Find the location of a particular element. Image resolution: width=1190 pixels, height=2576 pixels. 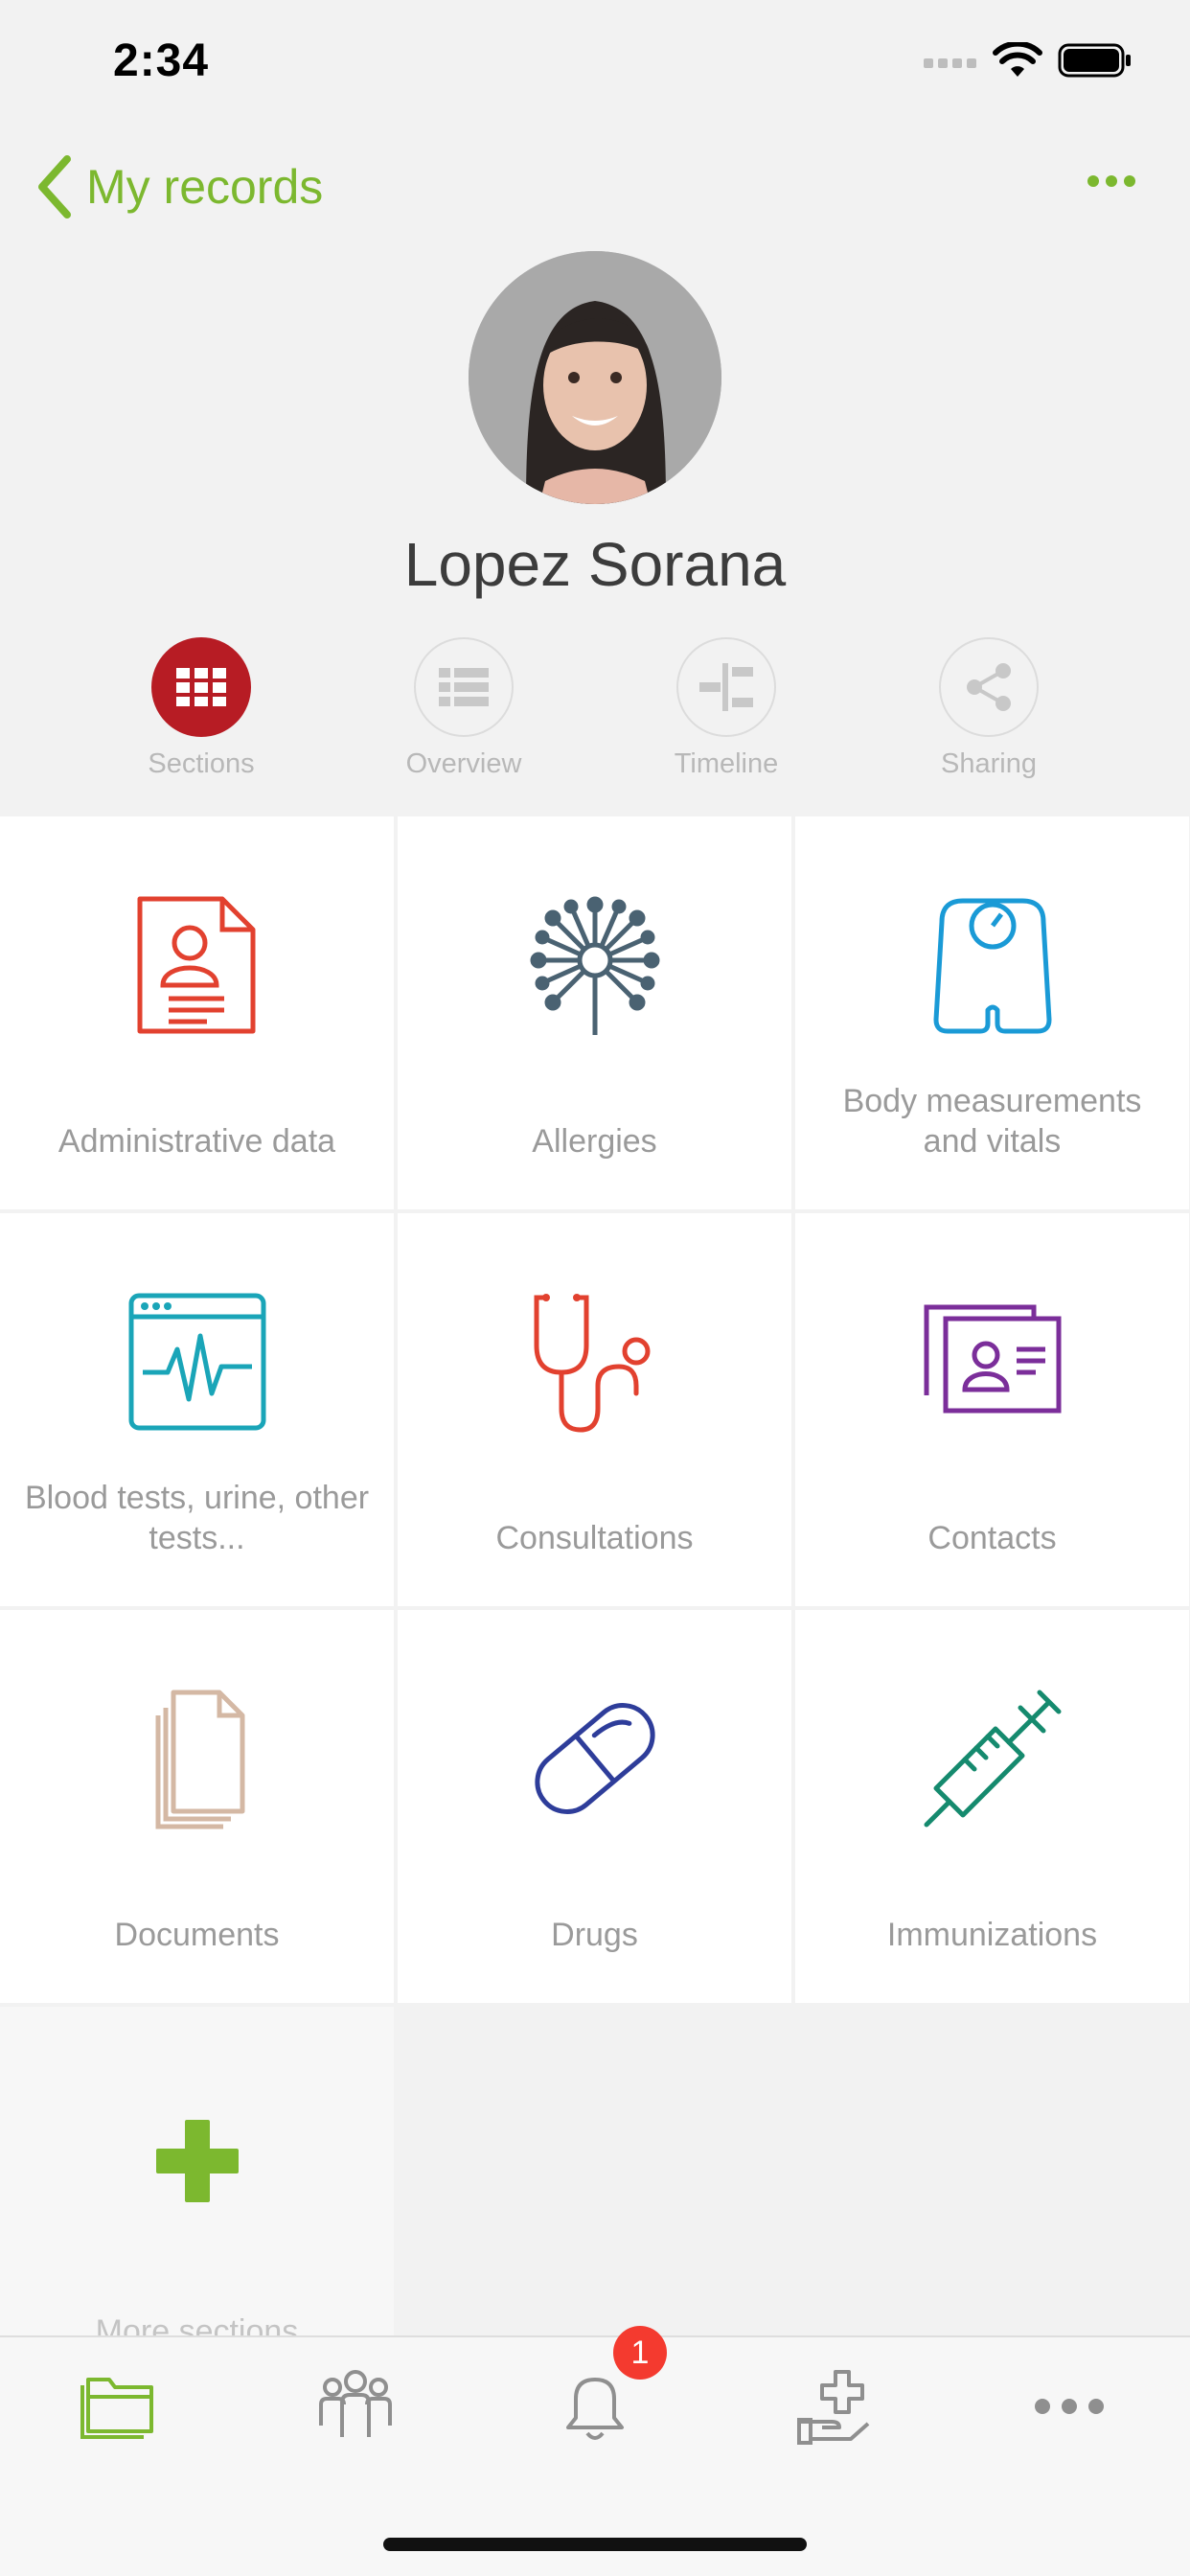

list-icon is located at coordinates (464, 687).